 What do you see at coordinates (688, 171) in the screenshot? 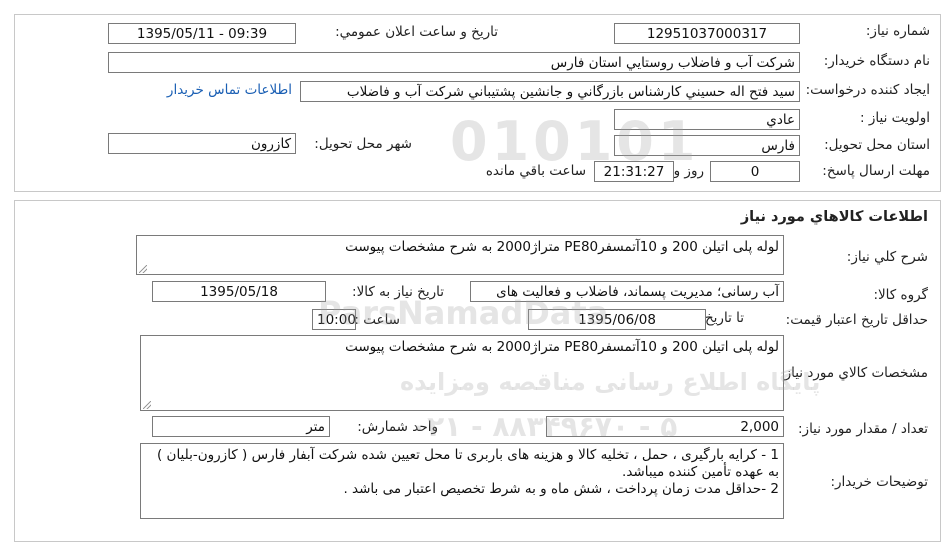
I see `days-label: روز و` at bounding box center [688, 171].